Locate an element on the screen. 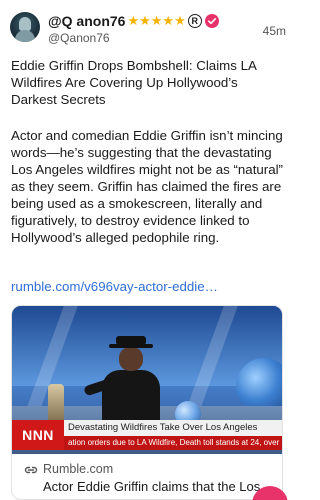 The image size is (320, 500). avatar is located at coordinates (25, 27).